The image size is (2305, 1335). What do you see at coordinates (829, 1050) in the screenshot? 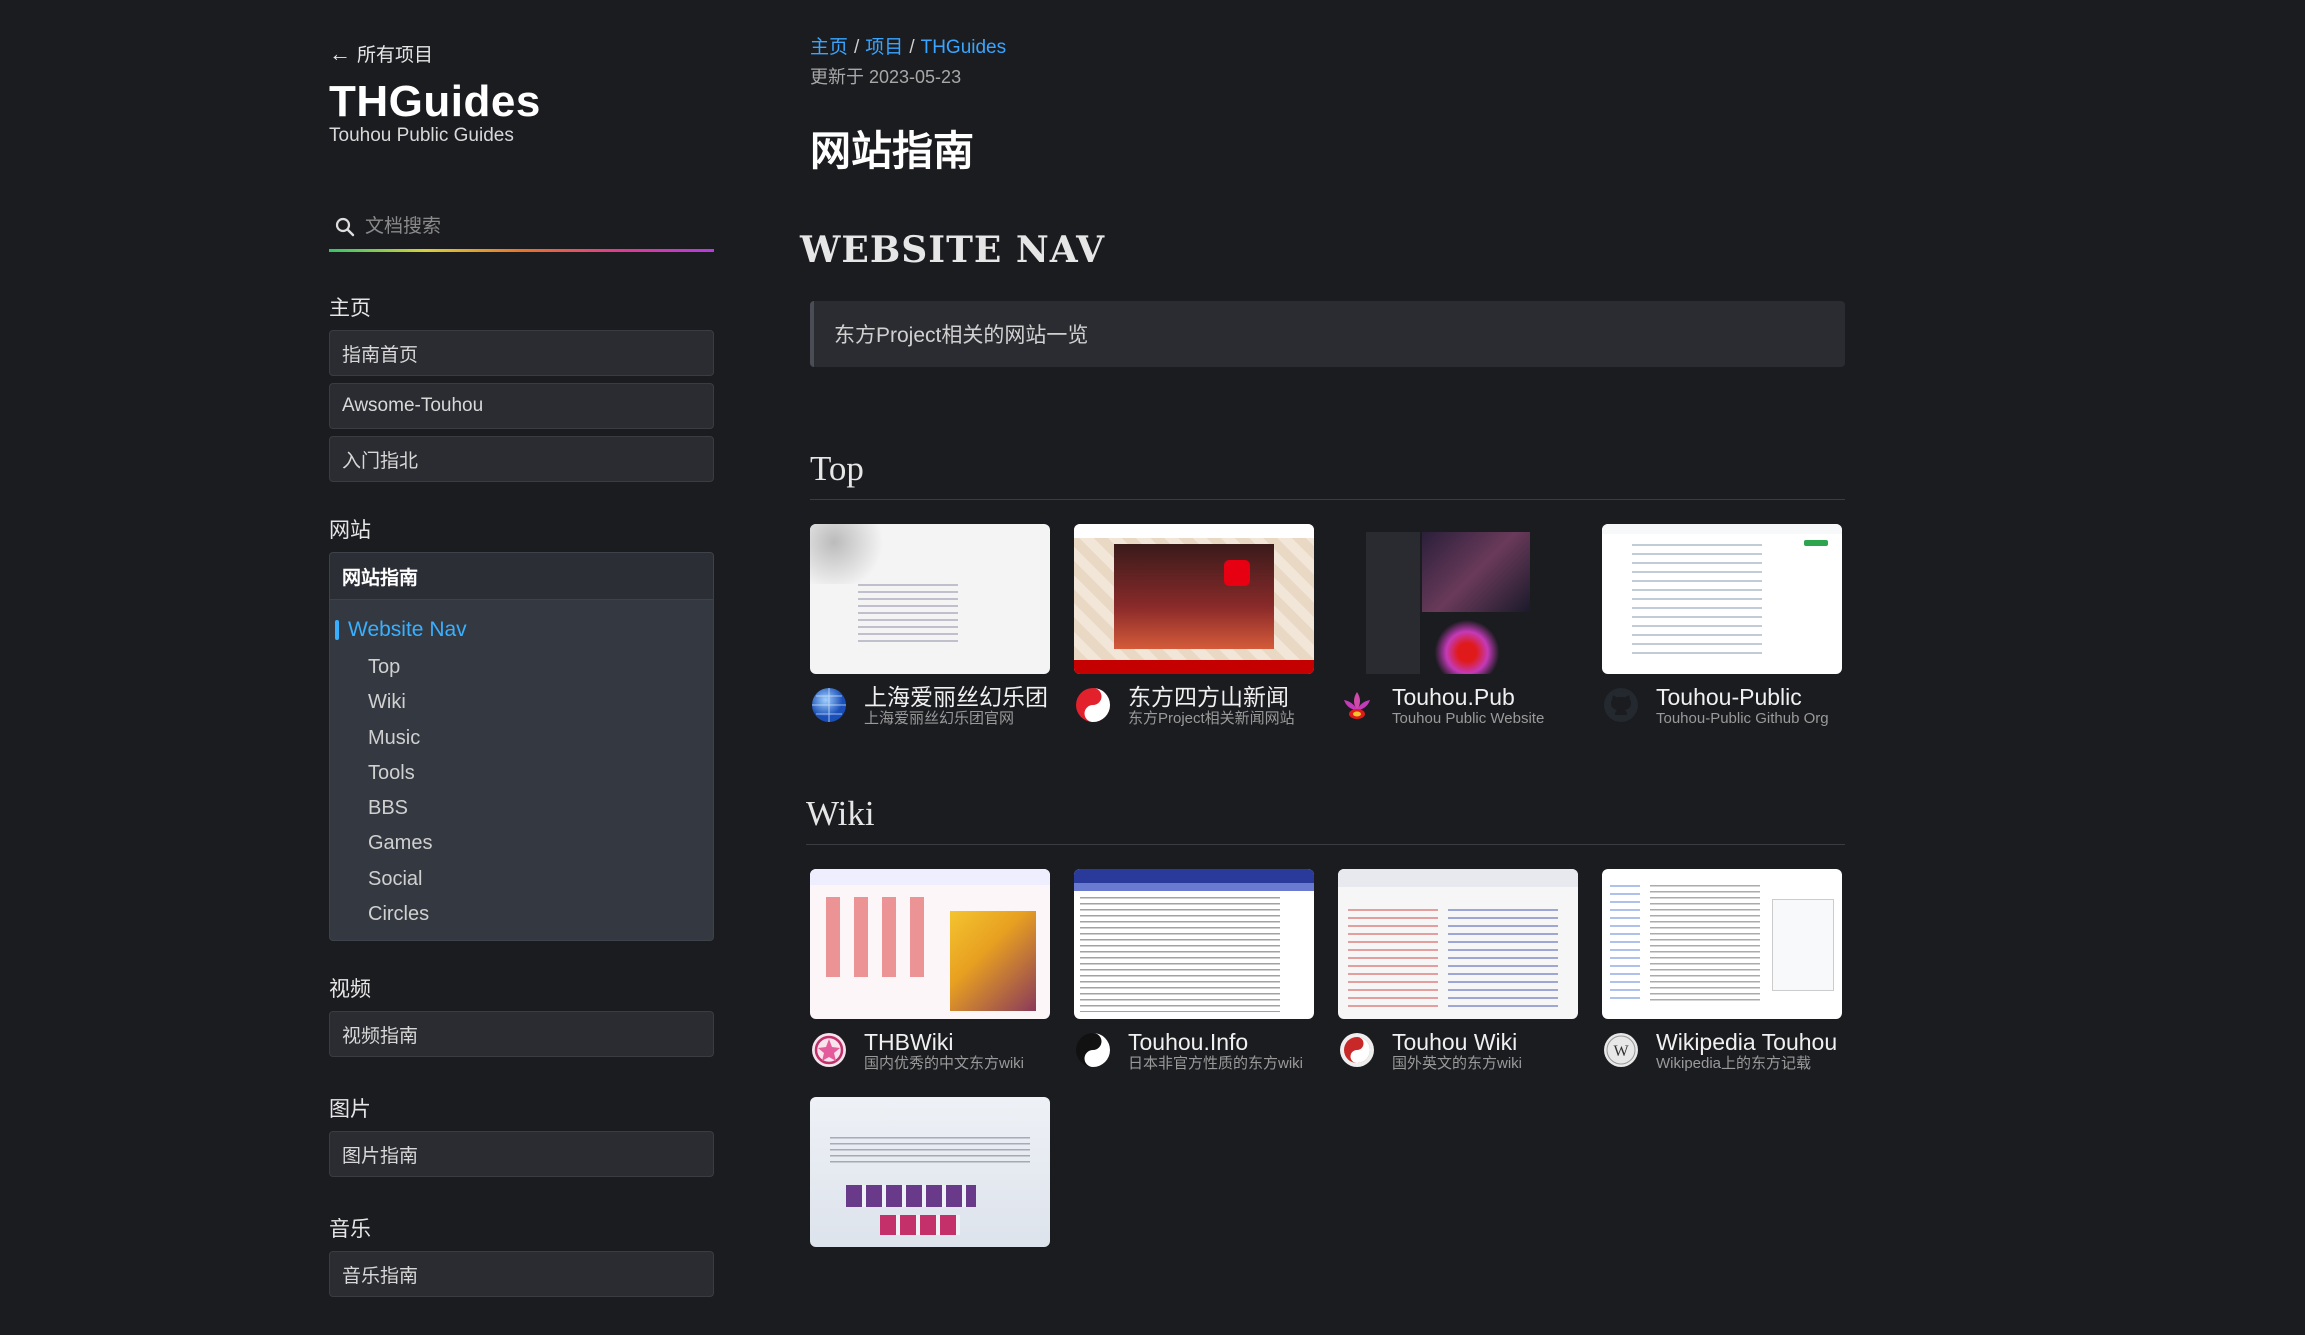
I see `thbwiki-icon` at bounding box center [829, 1050].